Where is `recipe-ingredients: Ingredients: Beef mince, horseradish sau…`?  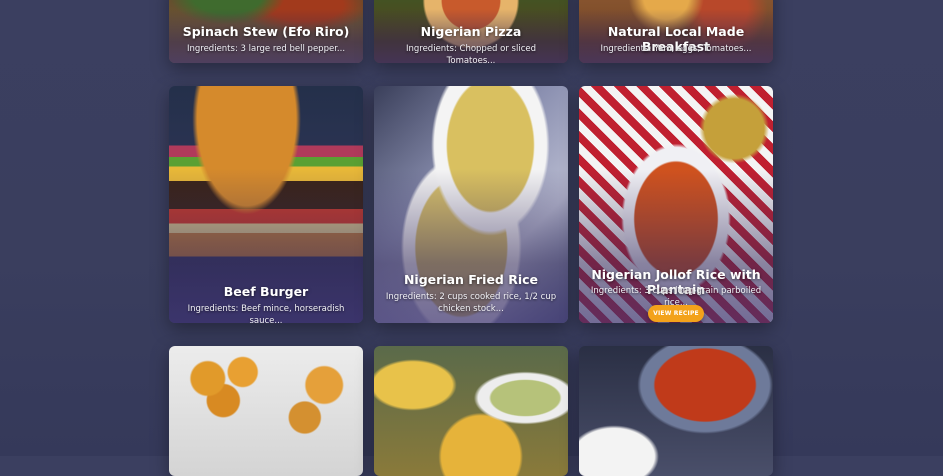 recipe-ingredients: Ingredients: Beef mince, horseradish sau… is located at coordinates (266, 313).